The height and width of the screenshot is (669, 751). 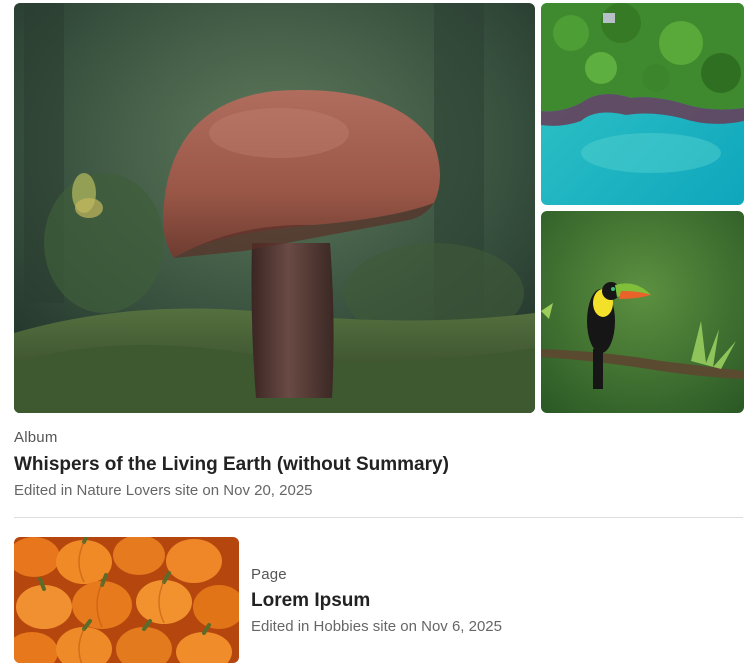 I want to click on page-type-label: Page, so click(x=269, y=574).